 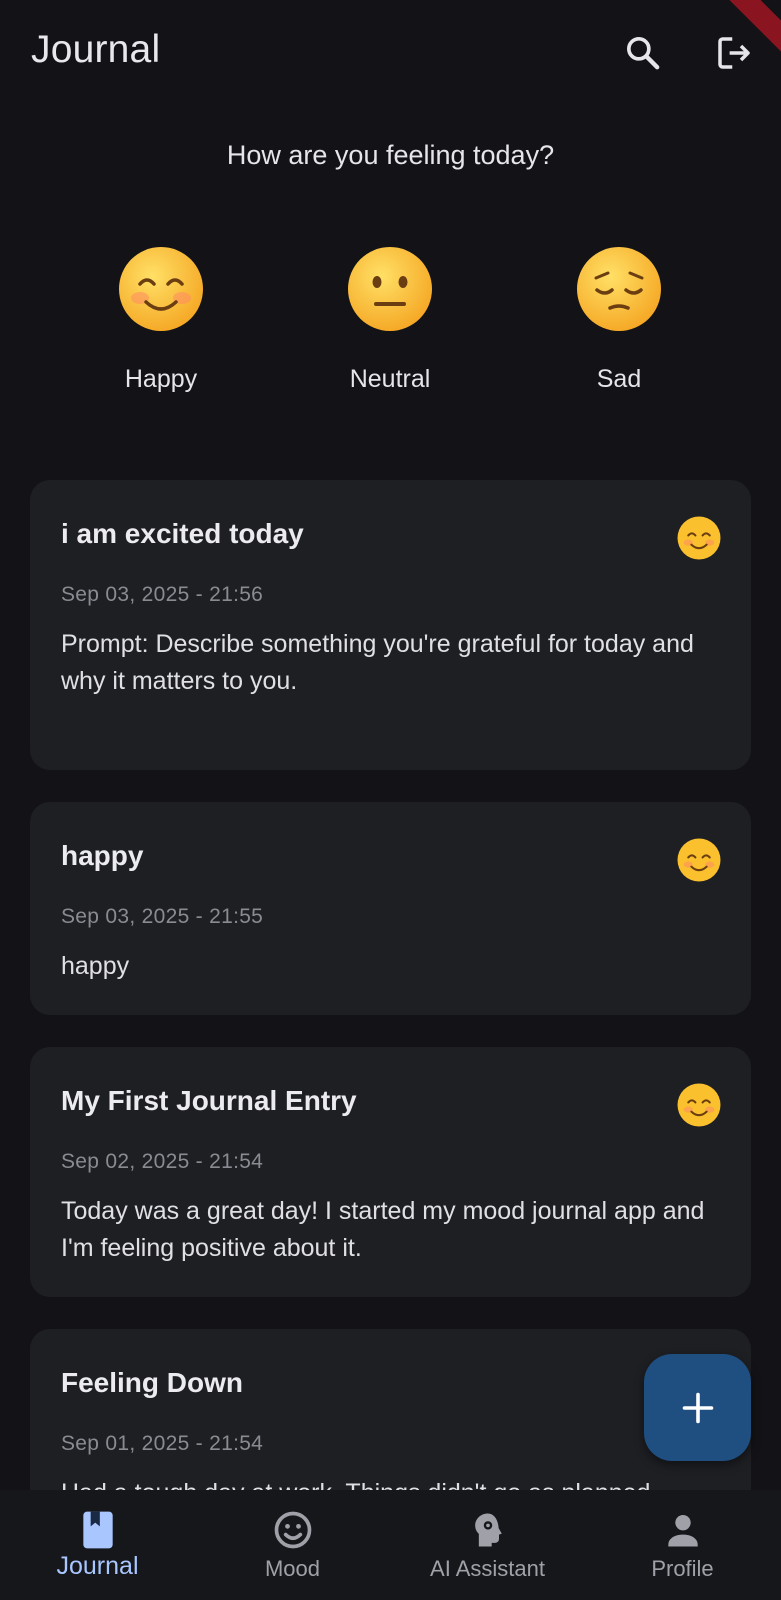 I want to click on add-entry-button, so click(x=697, y=1407).